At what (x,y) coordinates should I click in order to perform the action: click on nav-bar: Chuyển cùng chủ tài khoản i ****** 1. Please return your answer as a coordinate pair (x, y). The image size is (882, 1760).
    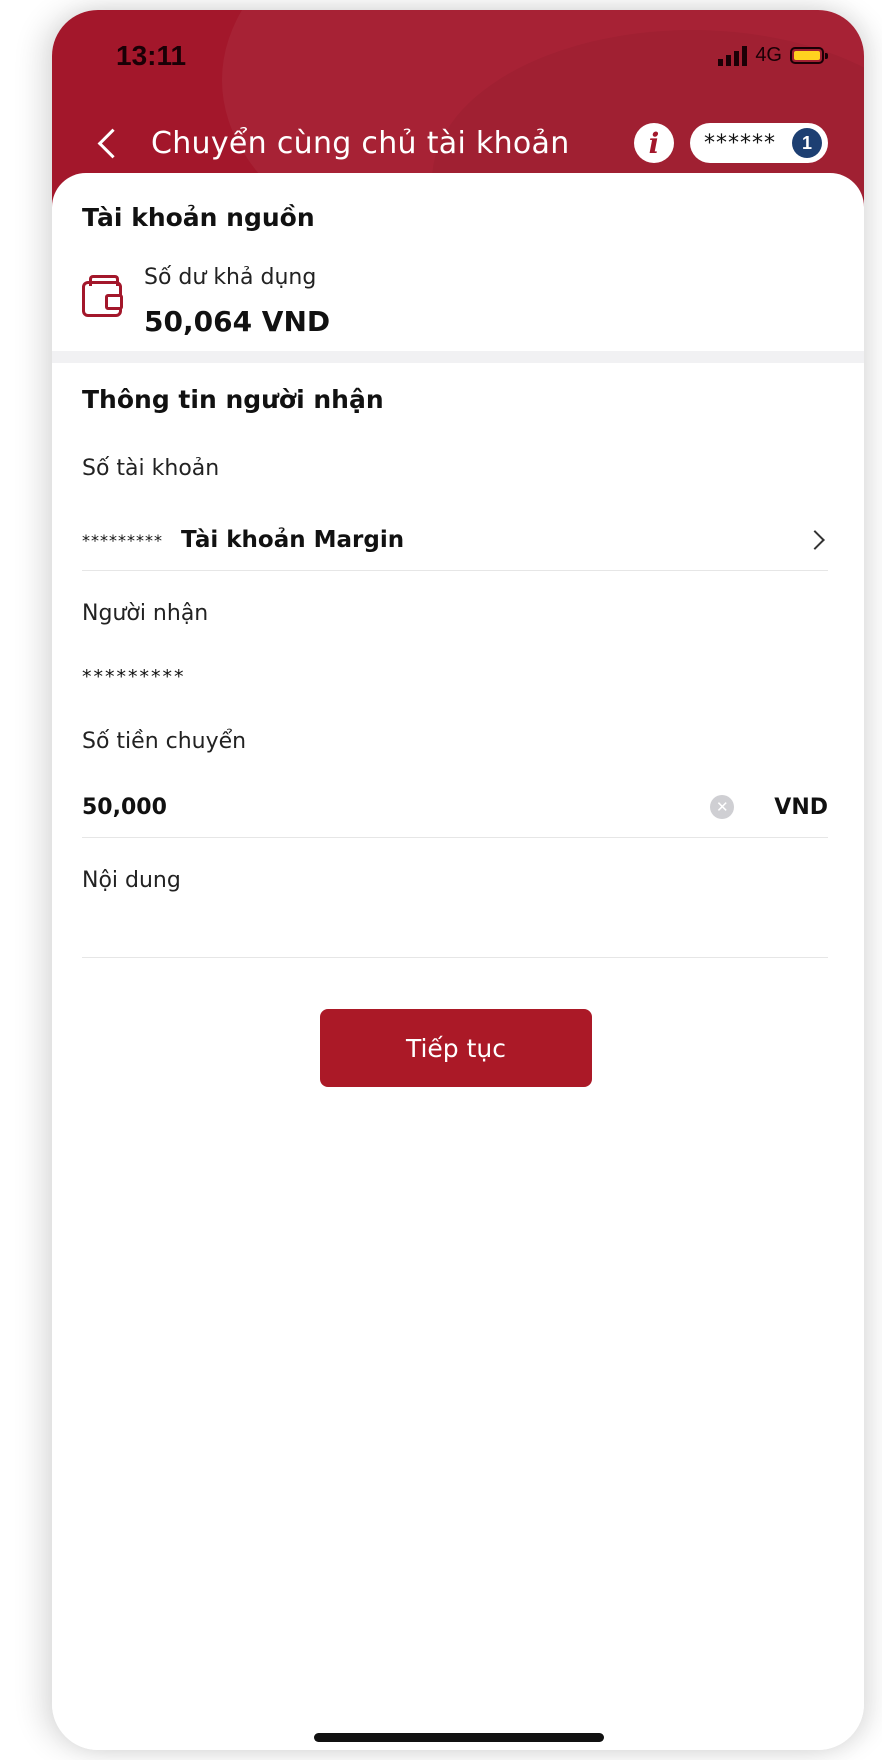
    Looking at the image, I should click on (460, 143).